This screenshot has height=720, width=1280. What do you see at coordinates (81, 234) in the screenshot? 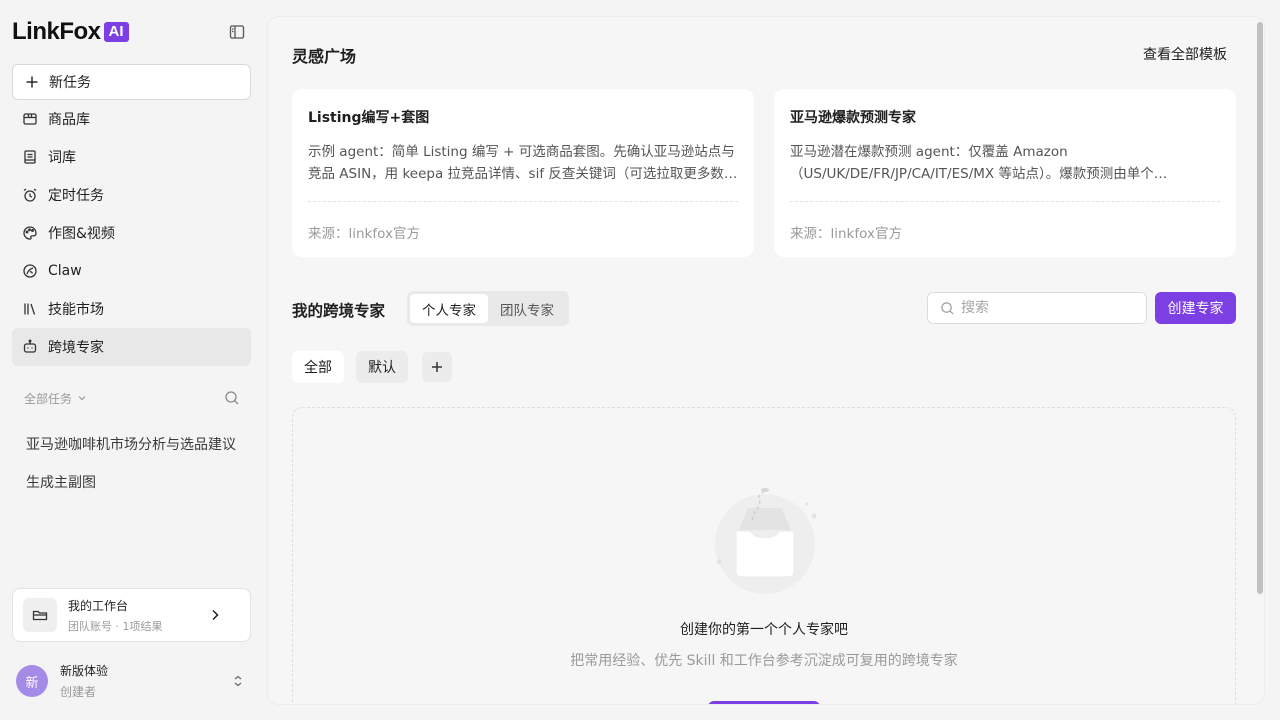
I see `sidebar-item-label: 作图&视频` at bounding box center [81, 234].